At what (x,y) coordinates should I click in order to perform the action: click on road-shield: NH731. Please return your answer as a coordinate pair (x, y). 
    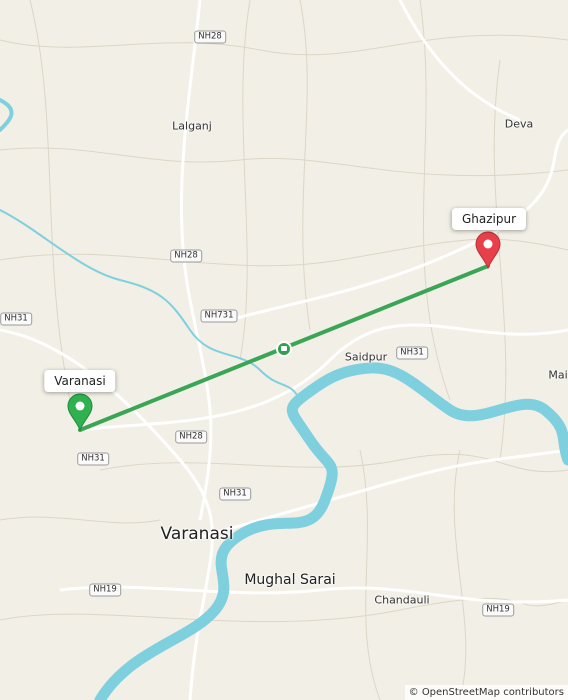
    Looking at the image, I should click on (219, 316).